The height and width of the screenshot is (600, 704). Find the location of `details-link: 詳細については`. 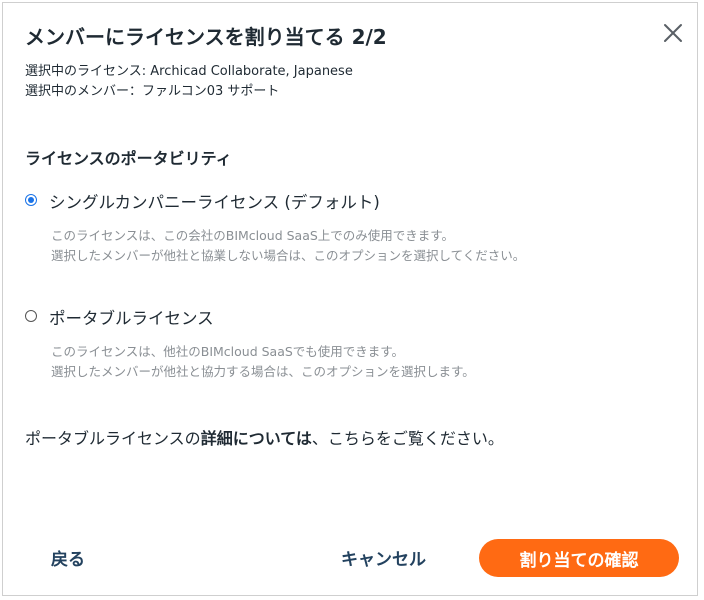

details-link: 詳細については is located at coordinates (256, 438).